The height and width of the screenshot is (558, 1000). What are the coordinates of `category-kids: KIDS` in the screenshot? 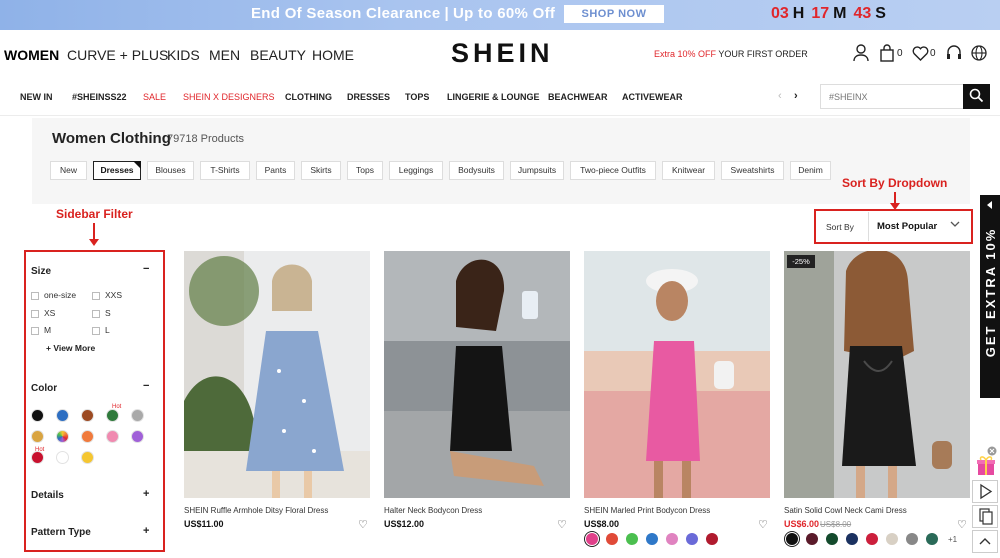 It's located at (183, 55).